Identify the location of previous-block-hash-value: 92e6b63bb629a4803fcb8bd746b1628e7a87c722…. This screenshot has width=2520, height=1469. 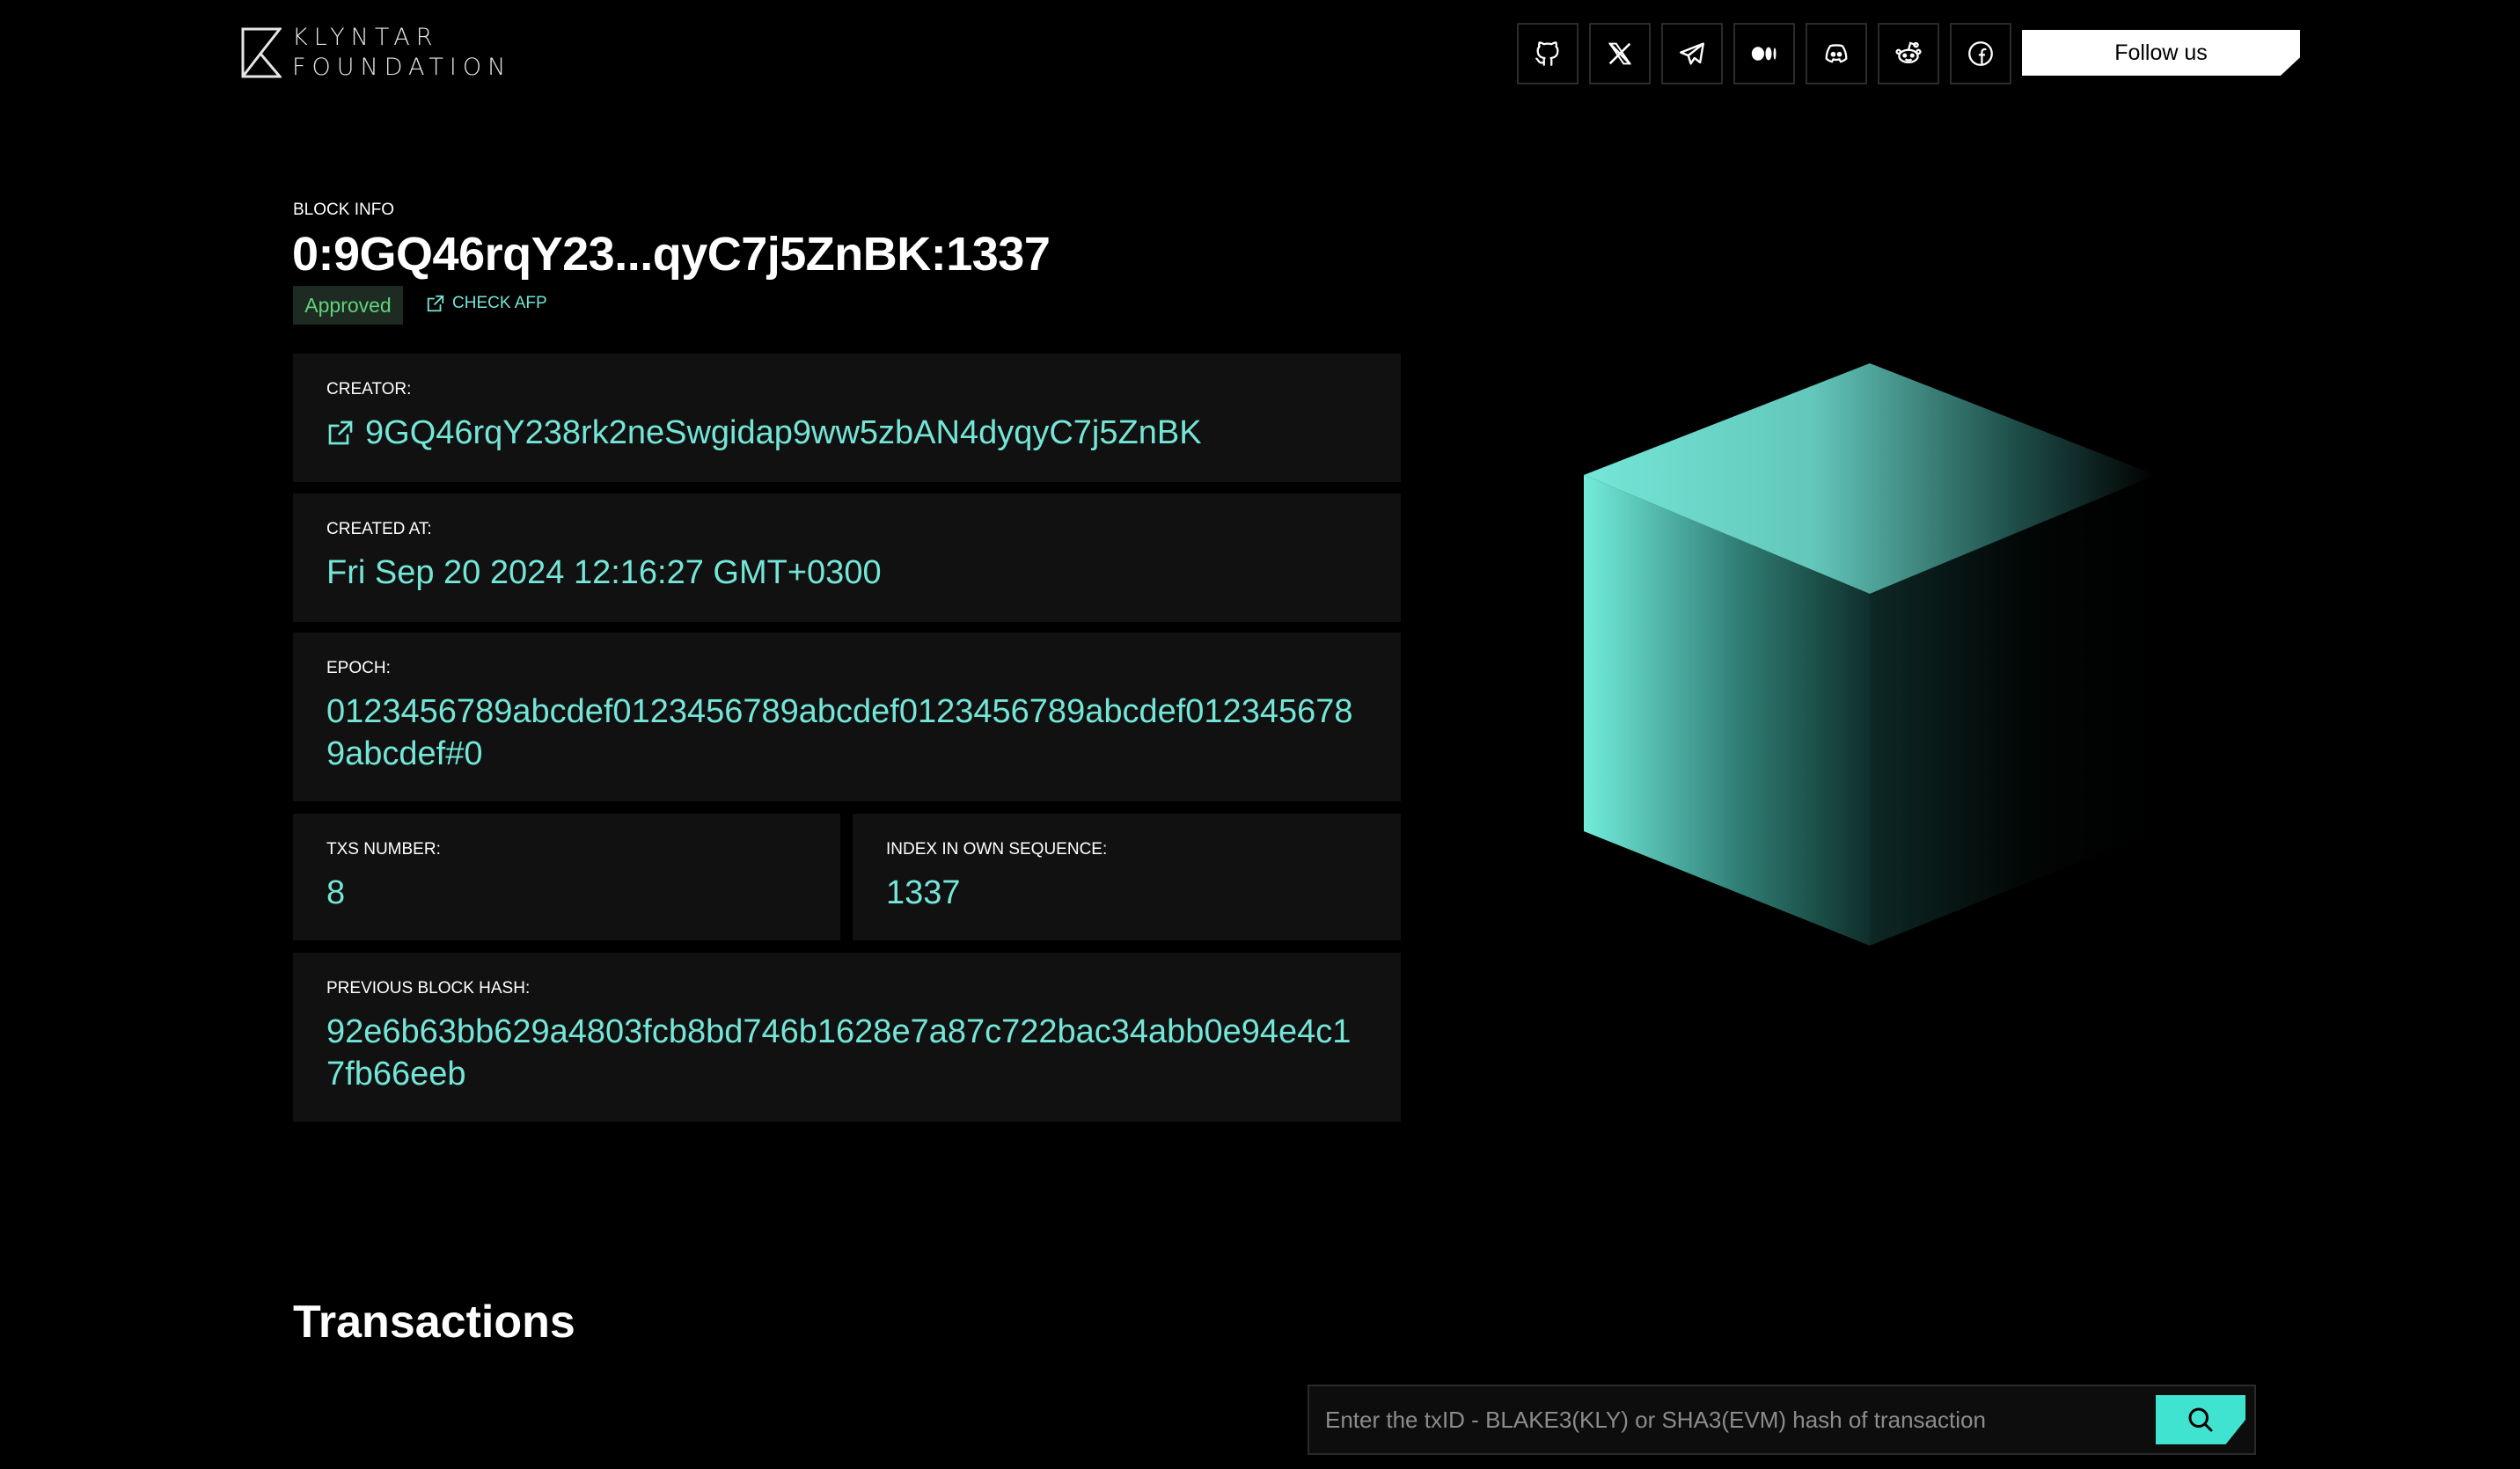
(839, 1053).